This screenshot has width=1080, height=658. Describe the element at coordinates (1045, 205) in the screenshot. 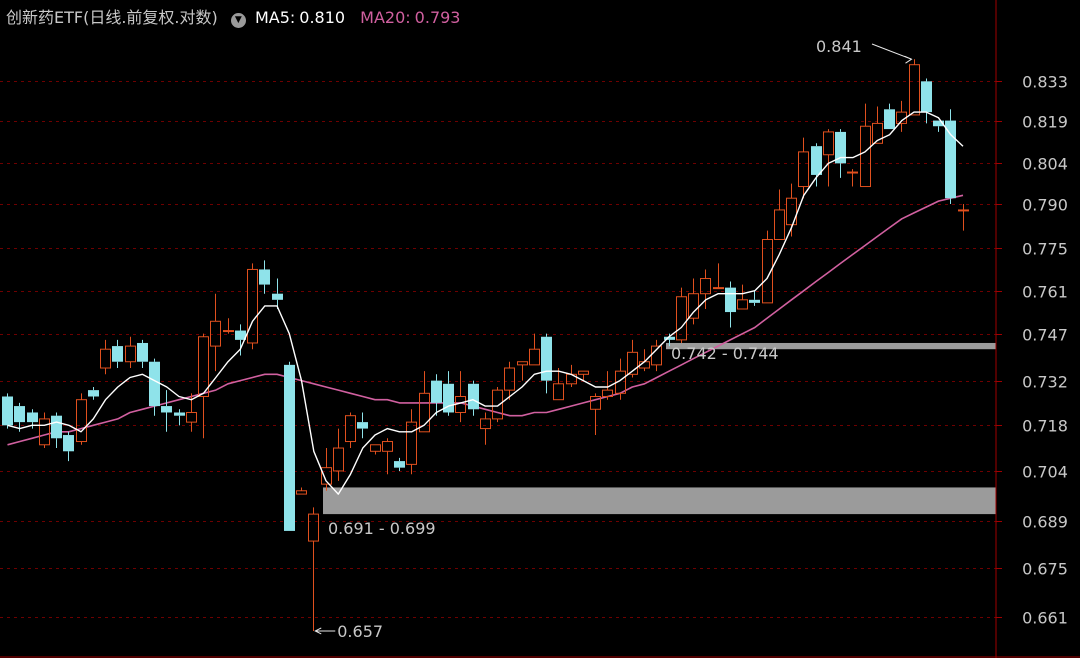

I see `y-tick-label: 0.790` at that location.